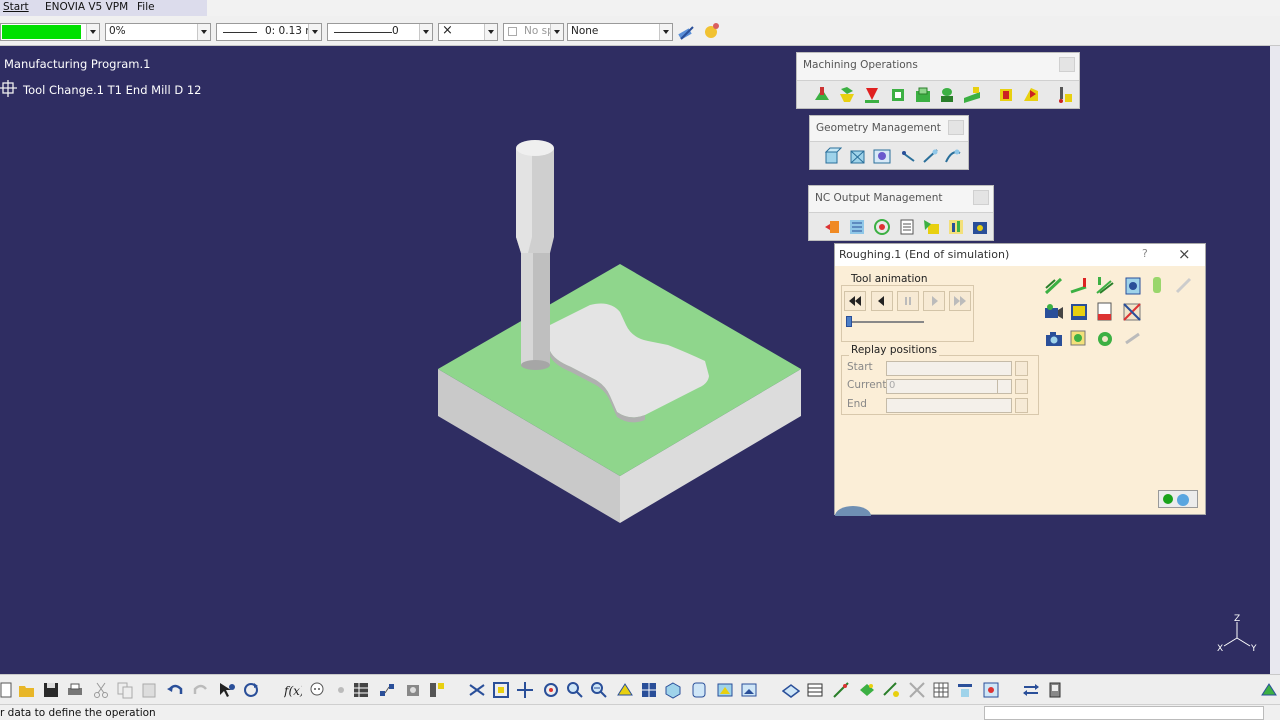  What do you see at coordinates (858, 156) in the screenshot?
I see `creates-stock-icon` at bounding box center [858, 156].